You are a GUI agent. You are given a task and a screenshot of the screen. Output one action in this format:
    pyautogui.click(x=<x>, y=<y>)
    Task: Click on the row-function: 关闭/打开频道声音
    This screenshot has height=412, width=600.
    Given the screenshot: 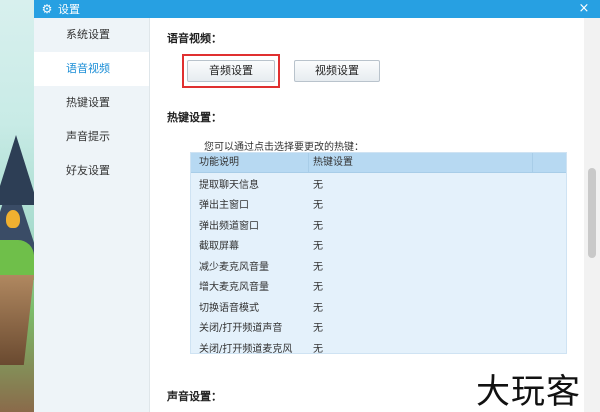 What is the action you would take?
    pyautogui.click(x=241, y=329)
    